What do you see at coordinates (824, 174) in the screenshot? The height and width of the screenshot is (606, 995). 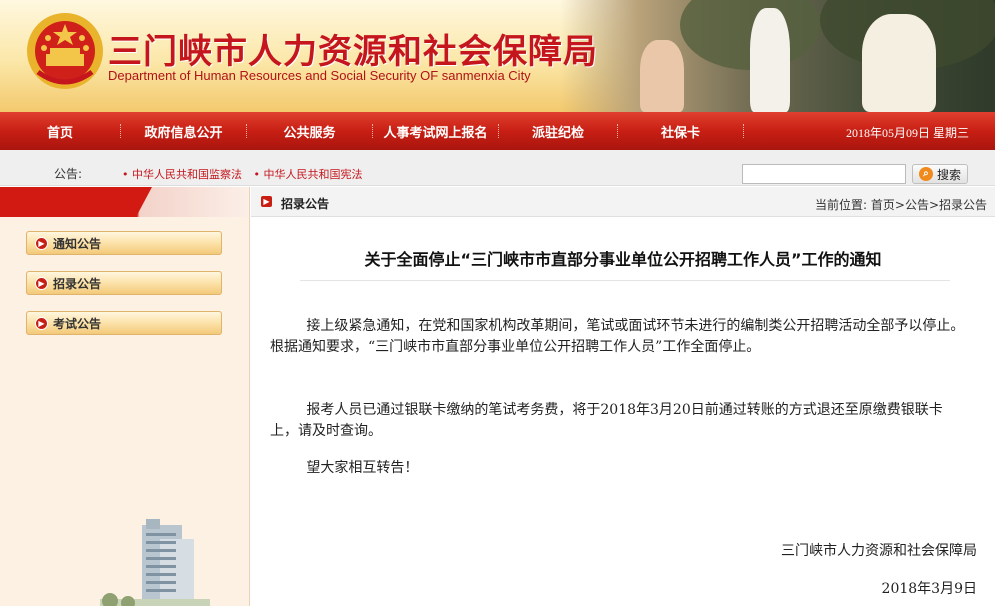 I see `search-input` at bounding box center [824, 174].